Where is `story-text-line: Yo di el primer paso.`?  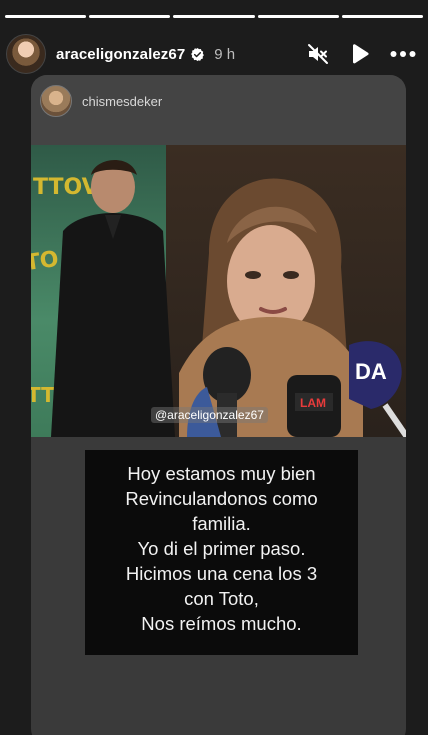
story-text-line: Yo di el primer paso. is located at coordinates (221, 548).